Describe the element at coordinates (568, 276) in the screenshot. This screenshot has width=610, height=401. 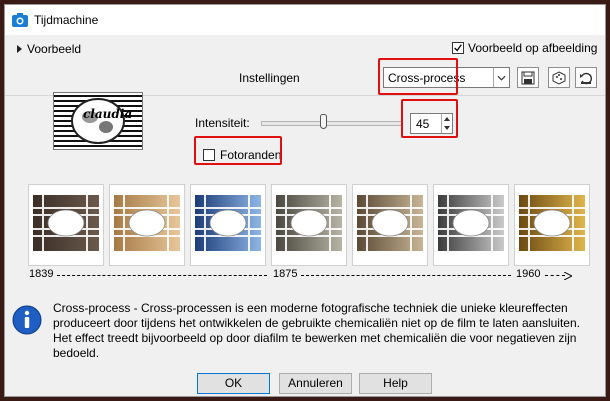
I see `timeline-arrow-icon` at that location.